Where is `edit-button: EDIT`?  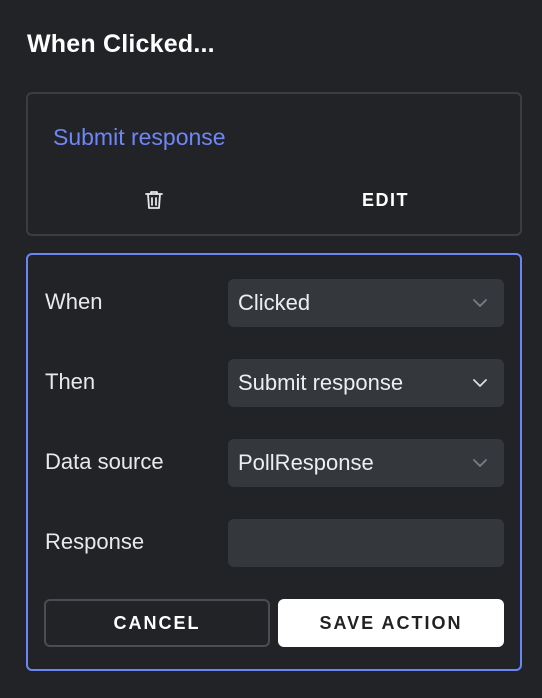 edit-button: EDIT is located at coordinates (385, 200).